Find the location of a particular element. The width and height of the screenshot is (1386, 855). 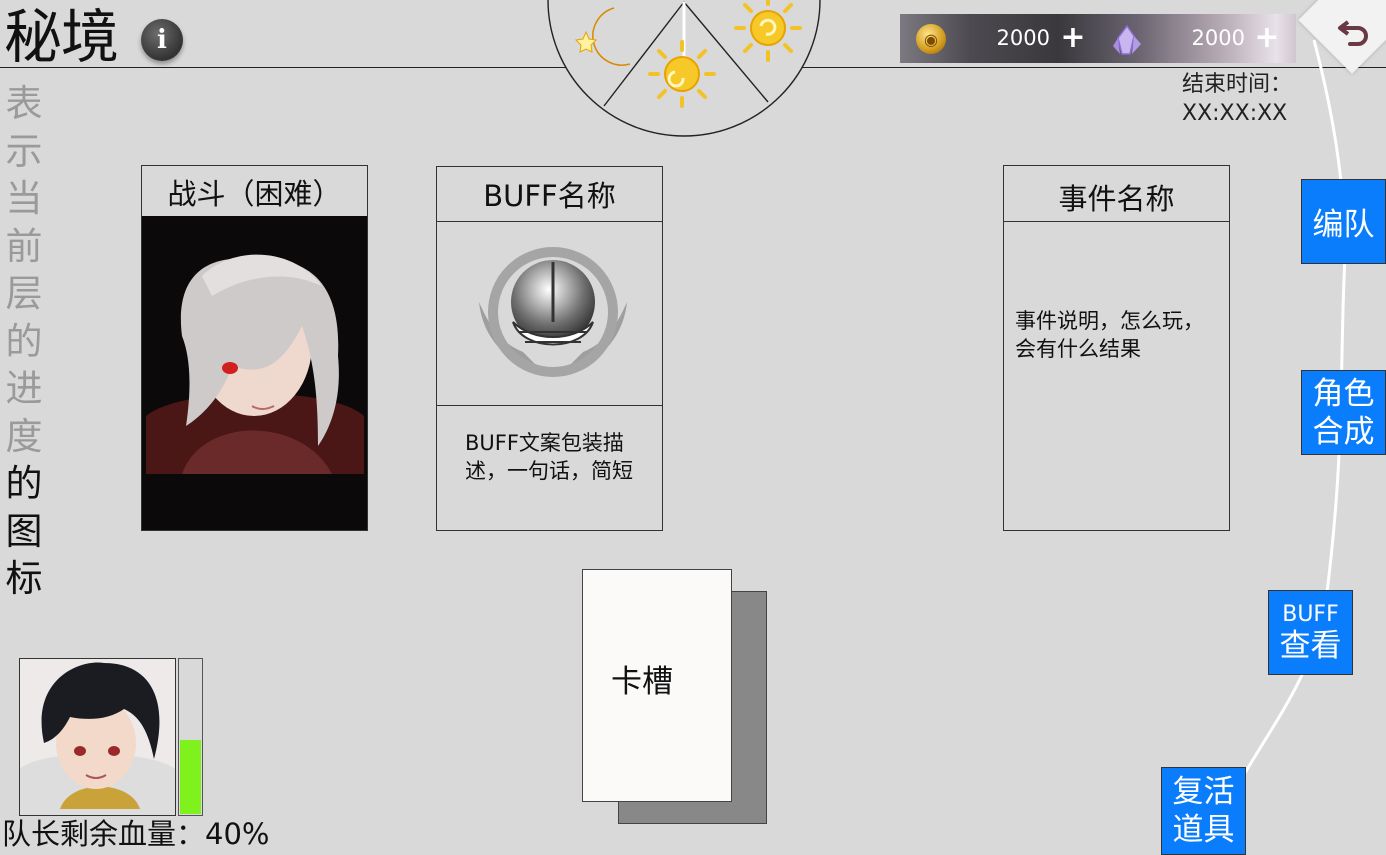

character-synthesis-label-1: 角色 is located at coordinates (1343, 393).